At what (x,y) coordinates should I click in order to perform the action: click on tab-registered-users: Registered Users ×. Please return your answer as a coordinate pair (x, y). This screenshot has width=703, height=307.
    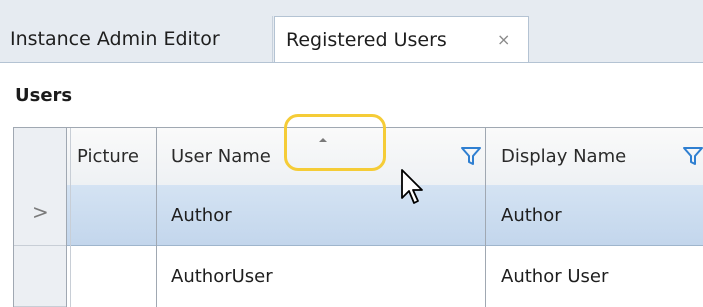
    Looking at the image, I should click on (401, 39).